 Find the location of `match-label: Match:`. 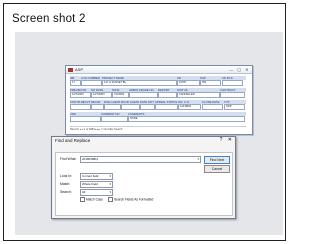

match-label: Match: is located at coordinates (65, 184).